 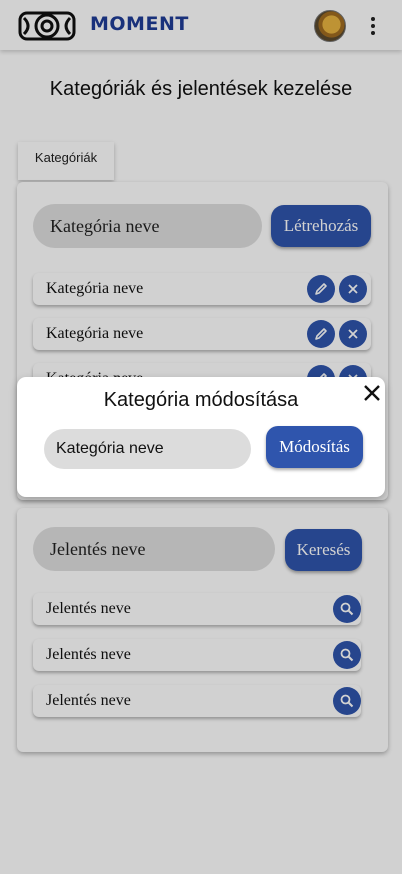 What do you see at coordinates (147, 449) in the screenshot?
I see `modal-category-name-input: Kategória neve` at bounding box center [147, 449].